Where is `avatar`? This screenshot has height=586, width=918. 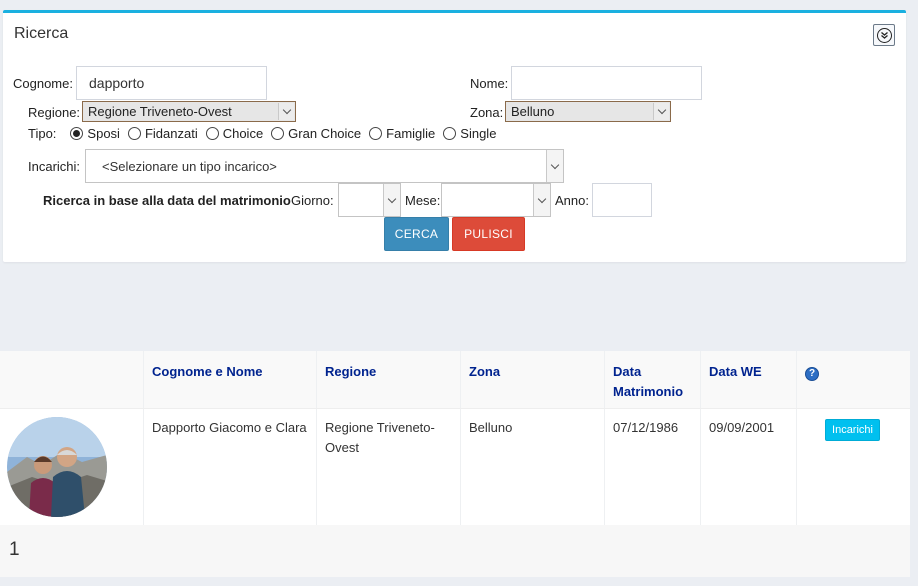 avatar is located at coordinates (57, 467).